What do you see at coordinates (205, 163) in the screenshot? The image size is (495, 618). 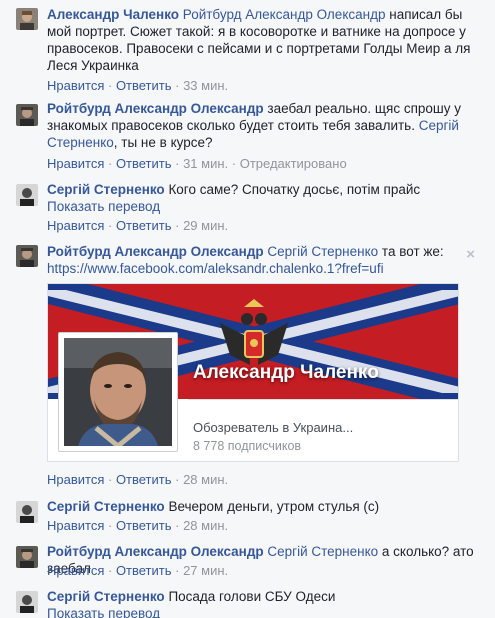 I see `timestamp: 31 мин.` at bounding box center [205, 163].